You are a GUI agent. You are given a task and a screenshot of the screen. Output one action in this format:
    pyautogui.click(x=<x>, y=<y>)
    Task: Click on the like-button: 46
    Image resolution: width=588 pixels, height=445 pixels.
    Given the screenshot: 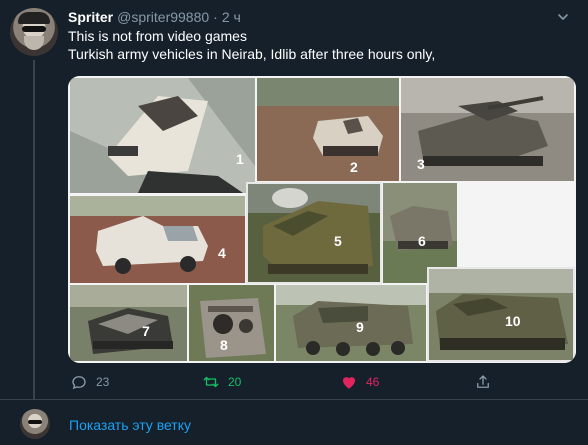 What is the action you would take?
    pyautogui.click(x=359, y=382)
    